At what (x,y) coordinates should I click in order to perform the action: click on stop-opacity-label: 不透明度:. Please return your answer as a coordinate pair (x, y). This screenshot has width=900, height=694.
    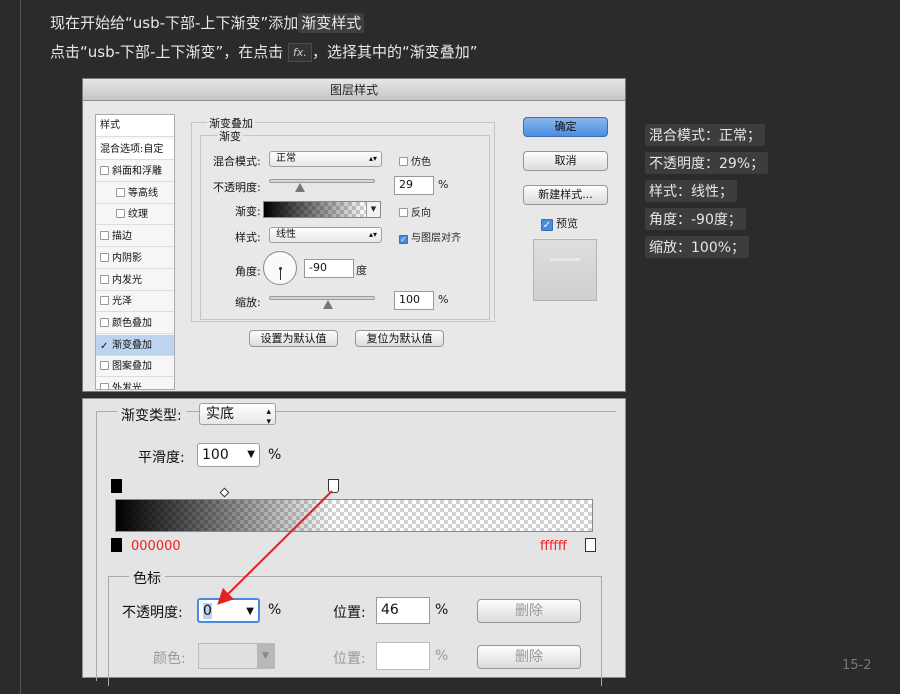
    Looking at the image, I should click on (152, 613).